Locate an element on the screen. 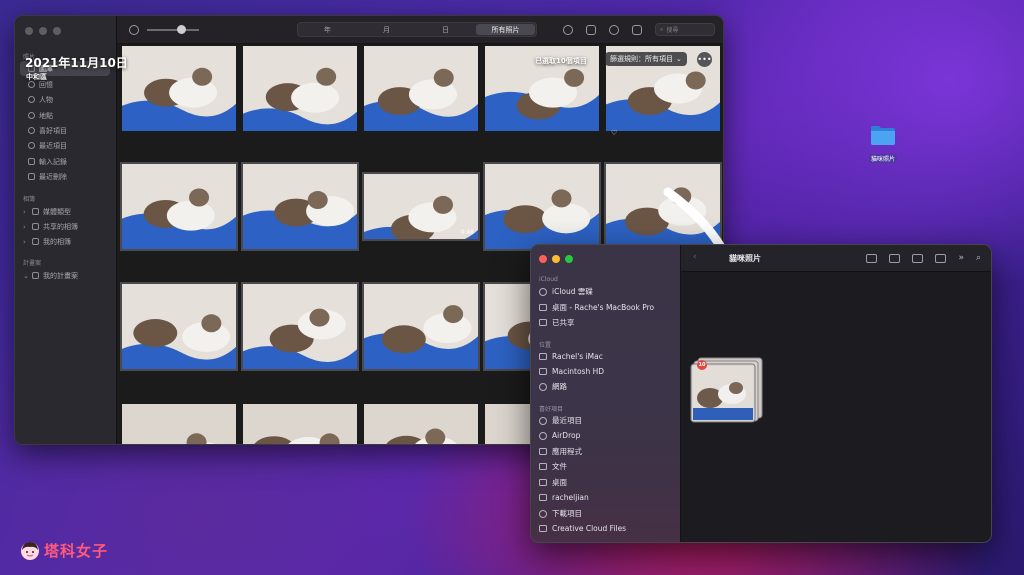 This screenshot has width=1024, height=575. search-icon: ⌕ is located at coordinates (978, 258).